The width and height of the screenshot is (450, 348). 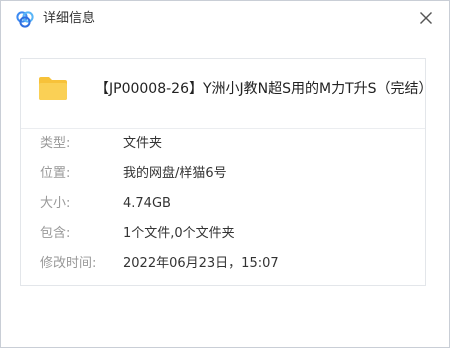 What do you see at coordinates (201, 263) in the screenshot?
I see `modified-value: 2022年06月23日，15:07` at bounding box center [201, 263].